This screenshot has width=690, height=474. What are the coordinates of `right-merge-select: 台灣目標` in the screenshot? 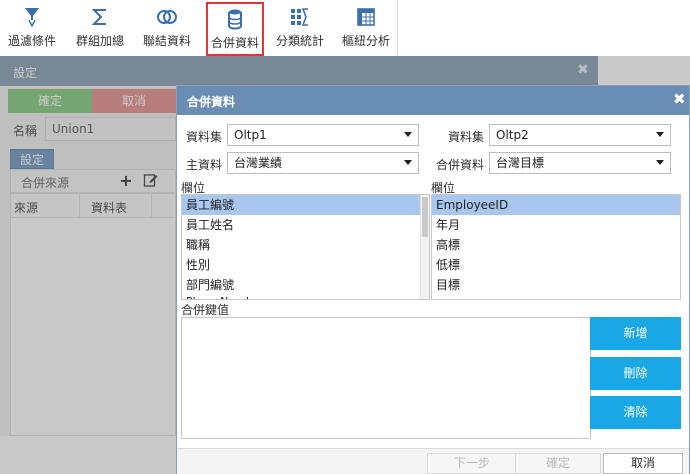 It's located at (580, 163).